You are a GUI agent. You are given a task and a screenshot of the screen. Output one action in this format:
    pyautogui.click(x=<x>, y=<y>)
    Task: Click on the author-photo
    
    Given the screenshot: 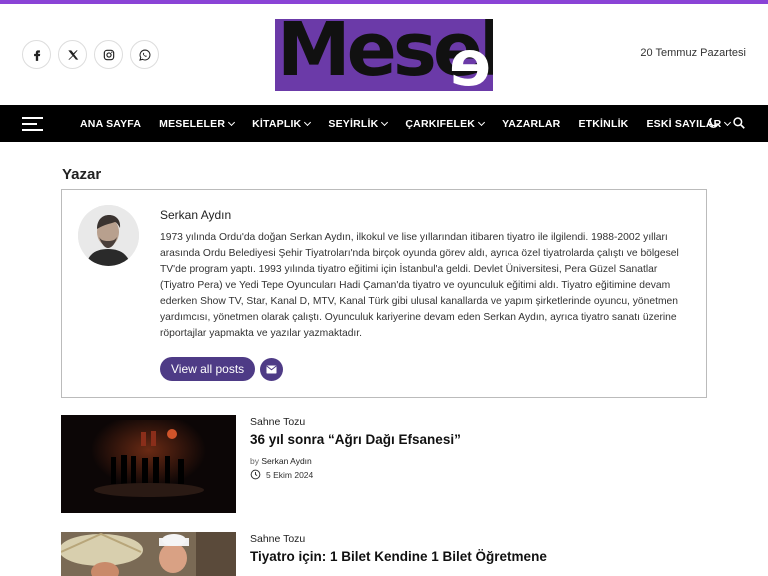 What is the action you would take?
    pyautogui.click(x=108, y=235)
    